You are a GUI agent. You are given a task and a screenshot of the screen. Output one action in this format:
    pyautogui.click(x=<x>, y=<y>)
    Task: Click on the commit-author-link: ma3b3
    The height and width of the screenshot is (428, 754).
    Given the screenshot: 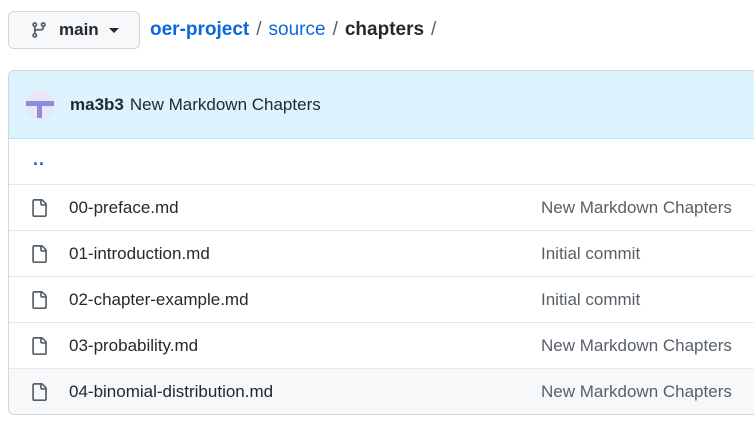 What is the action you would take?
    pyautogui.click(x=97, y=105)
    